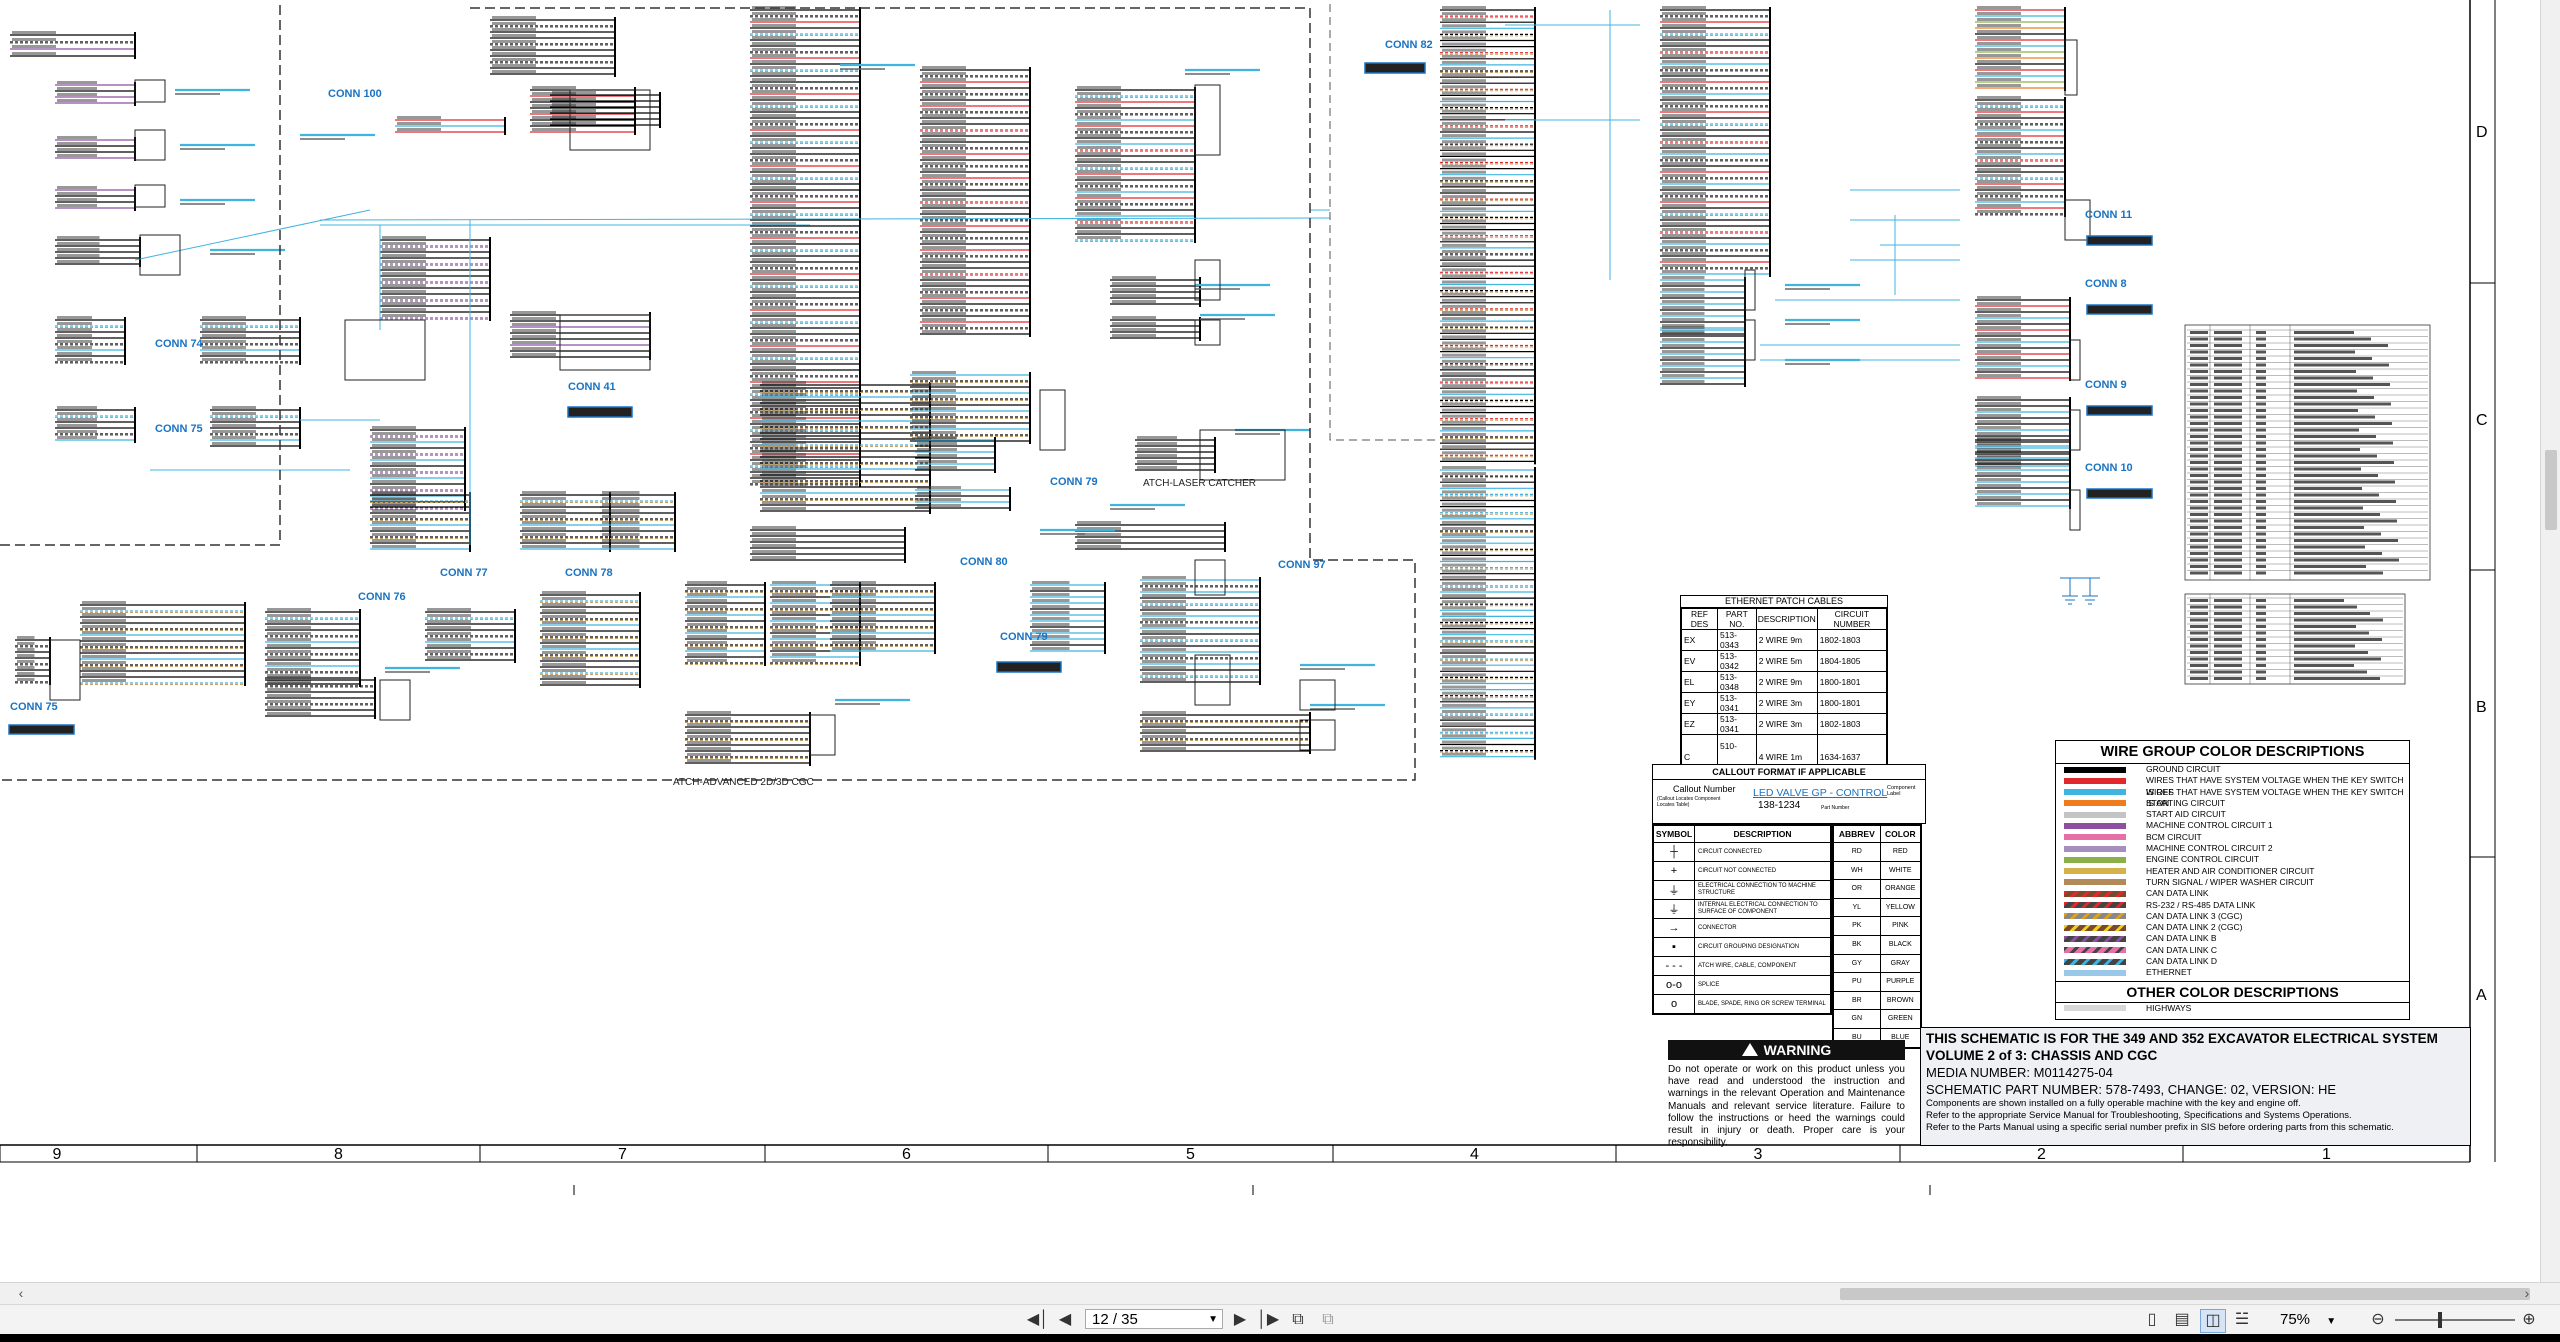 This screenshot has width=2560, height=1342. I want to click on other-colors-title: OTHER COLOR DESCRIPTIONS, so click(2232, 991).